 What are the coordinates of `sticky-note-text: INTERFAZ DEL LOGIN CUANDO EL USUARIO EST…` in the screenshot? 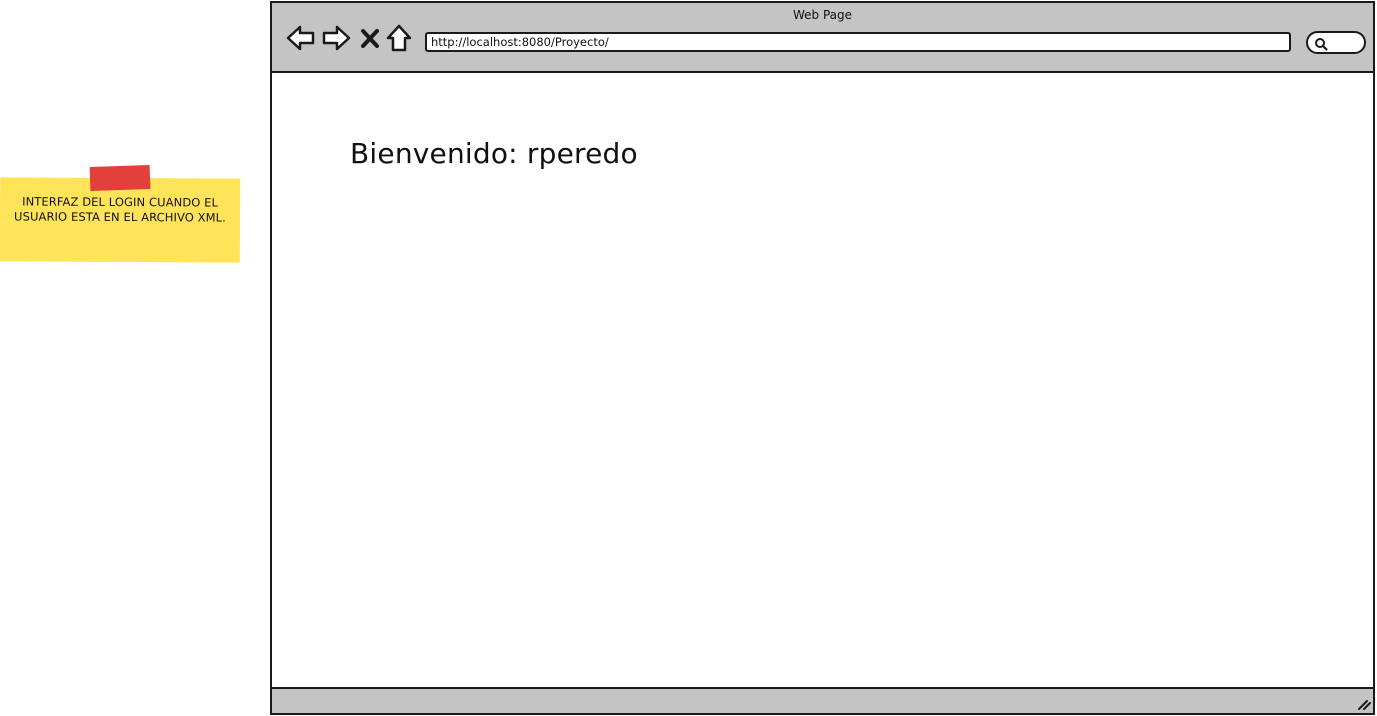 It's located at (120, 209).